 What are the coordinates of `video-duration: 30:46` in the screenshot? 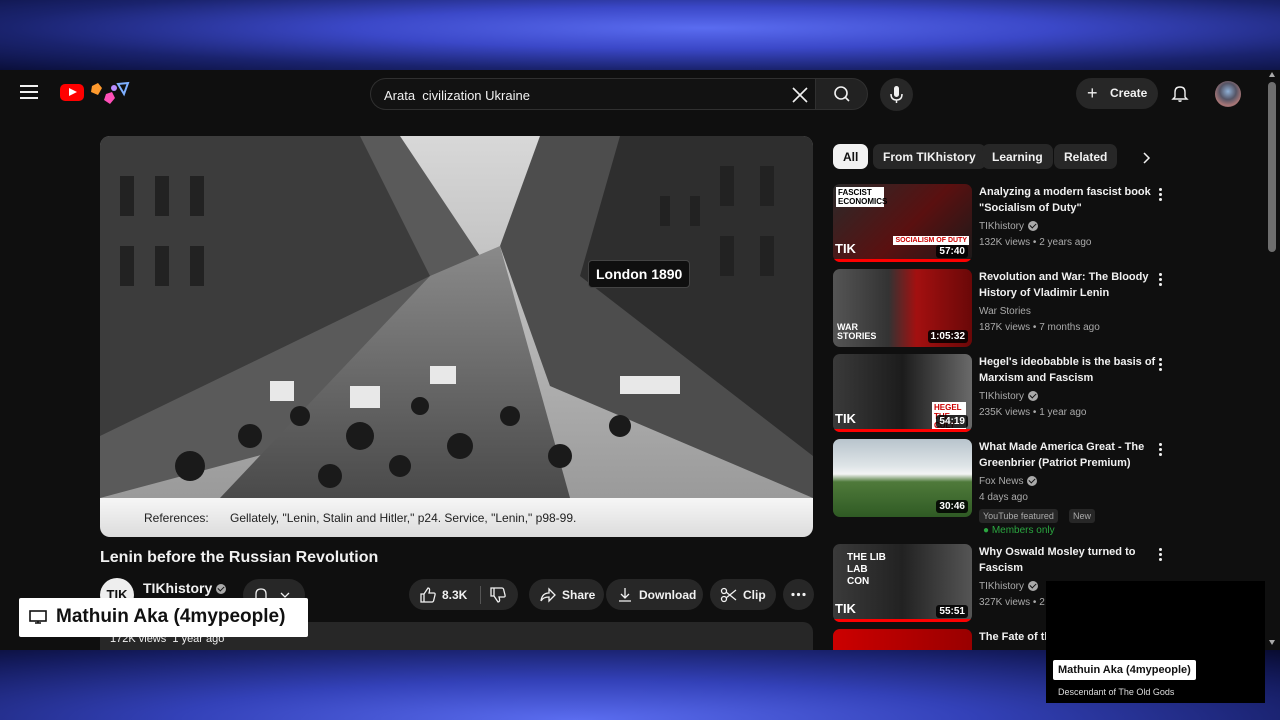 It's located at (952, 506).